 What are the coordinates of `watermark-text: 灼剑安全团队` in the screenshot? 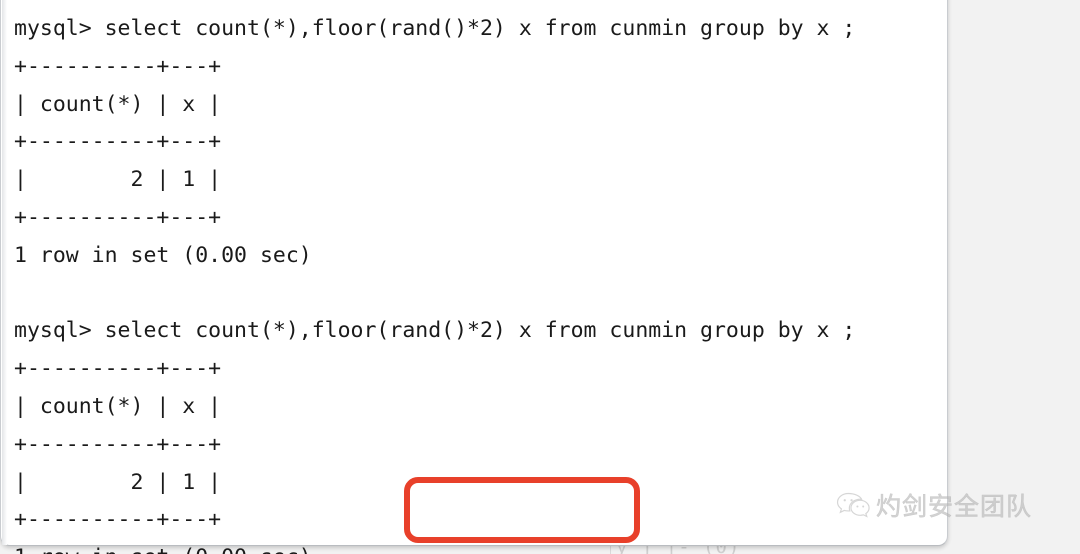 It's located at (954, 507).